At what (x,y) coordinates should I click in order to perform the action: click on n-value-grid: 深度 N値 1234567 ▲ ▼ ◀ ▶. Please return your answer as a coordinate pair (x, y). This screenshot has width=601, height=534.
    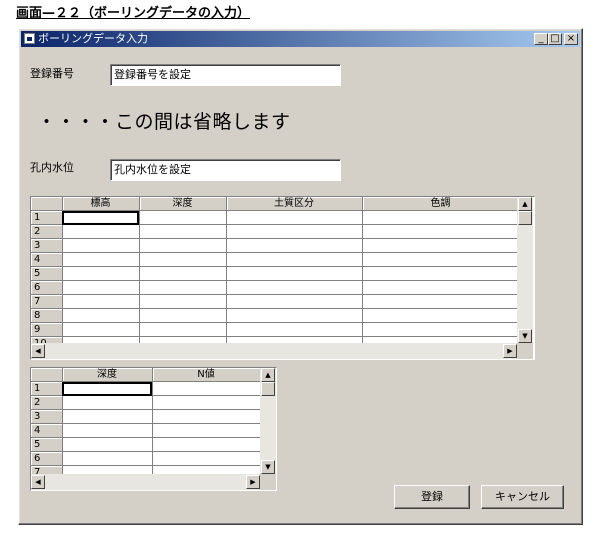
    Looking at the image, I should click on (153, 429).